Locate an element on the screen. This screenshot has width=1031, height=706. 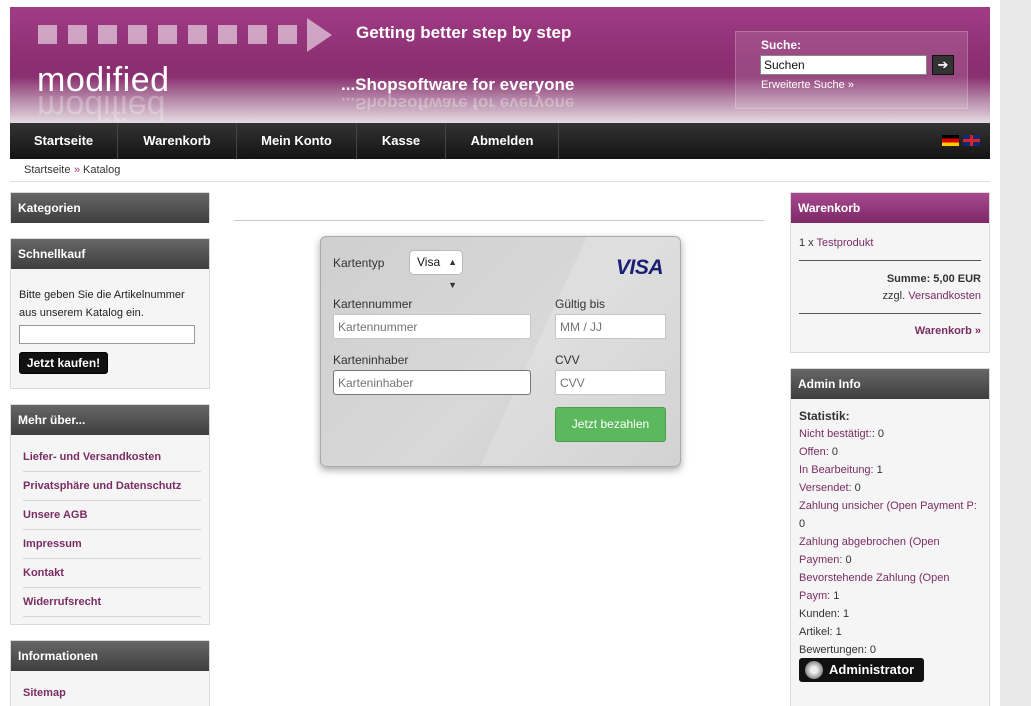
slogan-bottom: ...Shopsoftware for everyone is located at coordinates (458, 84).